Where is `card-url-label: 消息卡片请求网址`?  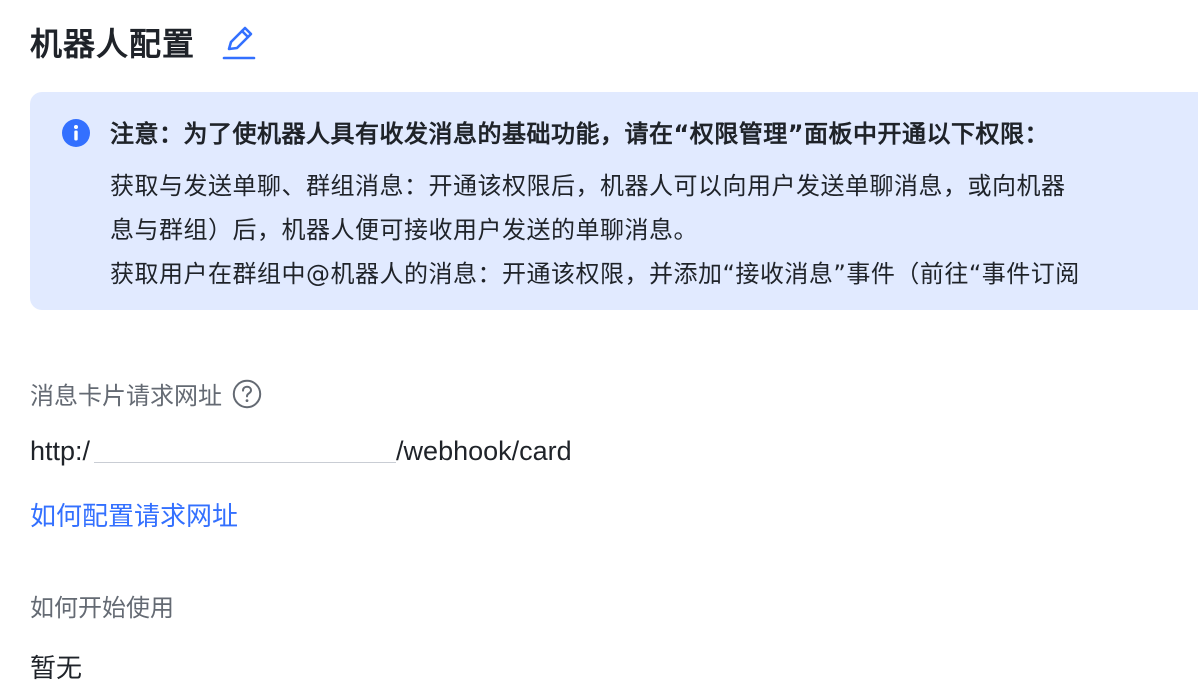
card-url-label: 消息卡片请求网址 is located at coordinates (126, 396).